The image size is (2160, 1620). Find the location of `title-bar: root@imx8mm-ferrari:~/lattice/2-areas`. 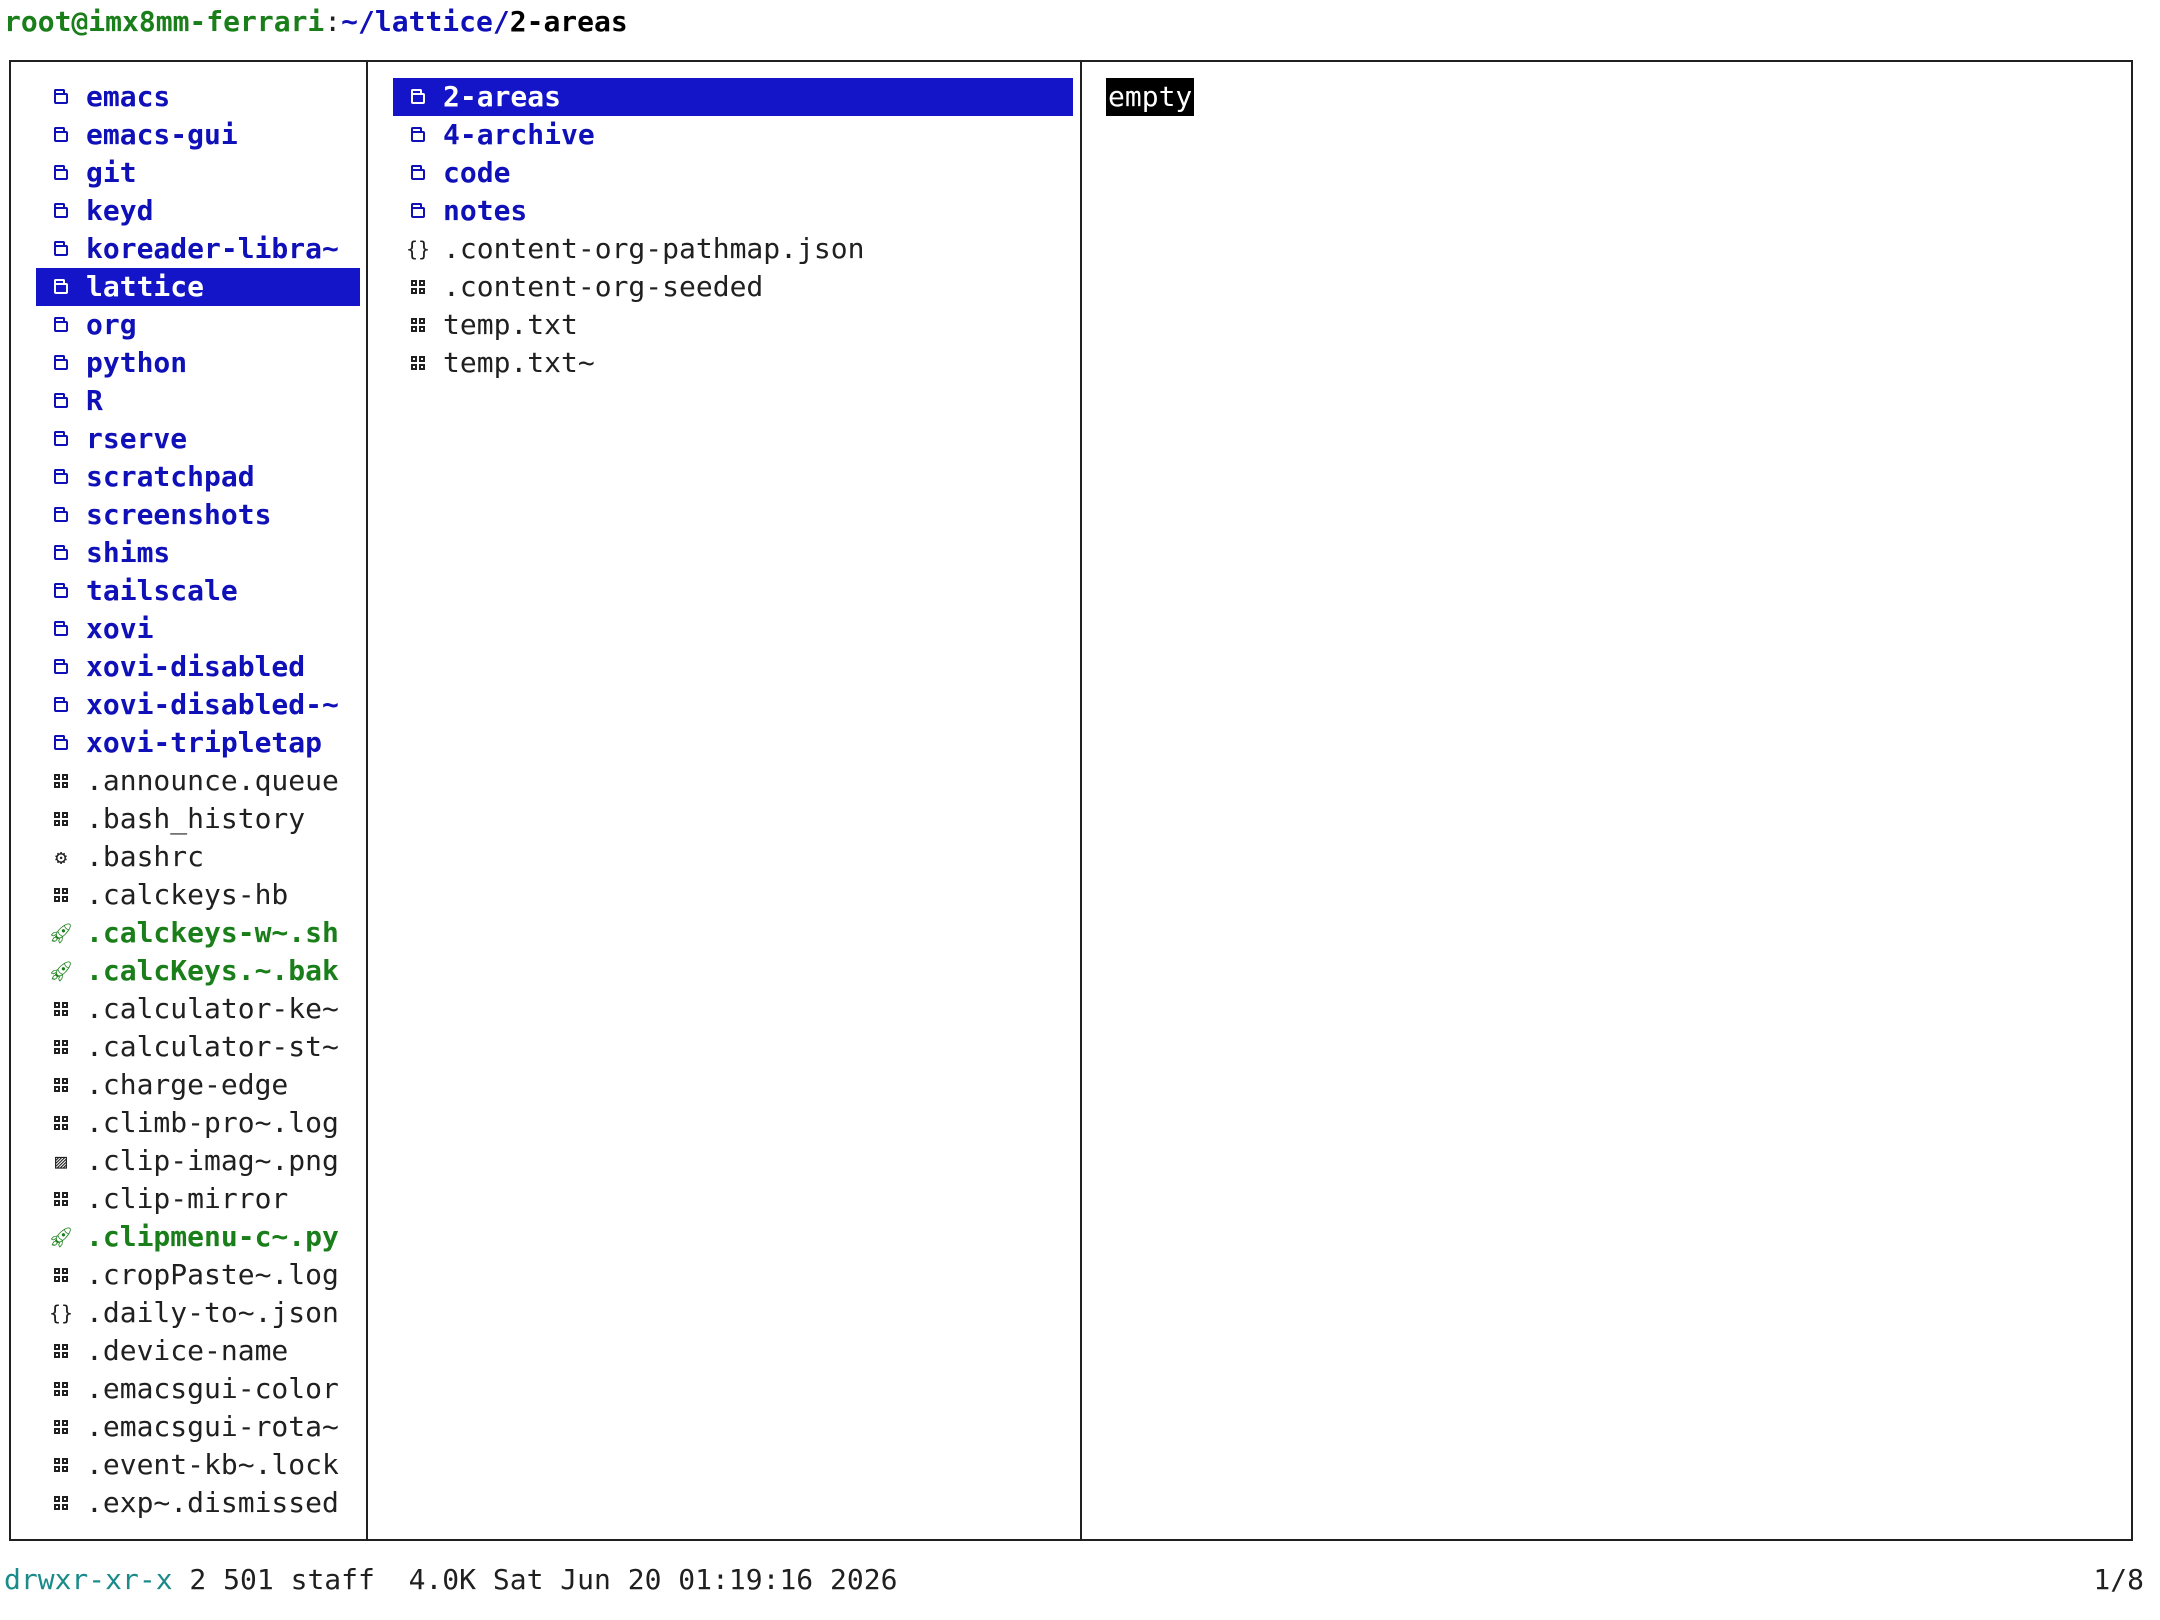

title-bar: root@imx8mm-ferrari:~/lattice/2-areas is located at coordinates (316, 22).